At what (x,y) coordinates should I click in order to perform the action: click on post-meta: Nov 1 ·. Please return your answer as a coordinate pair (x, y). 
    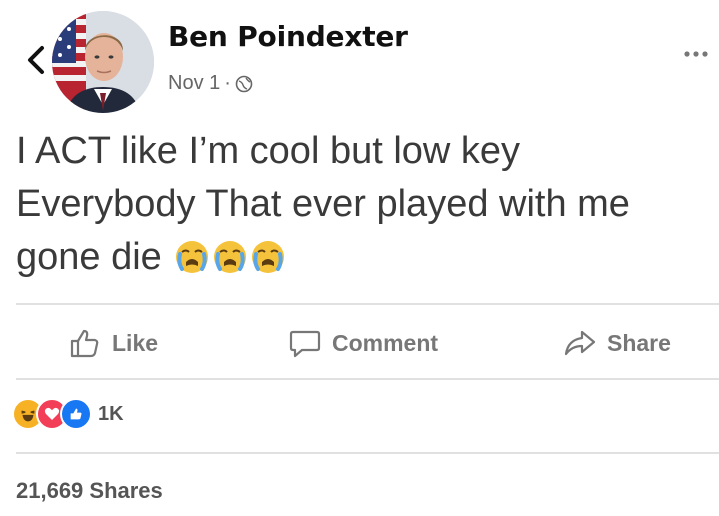
    Looking at the image, I should click on (210, 83).